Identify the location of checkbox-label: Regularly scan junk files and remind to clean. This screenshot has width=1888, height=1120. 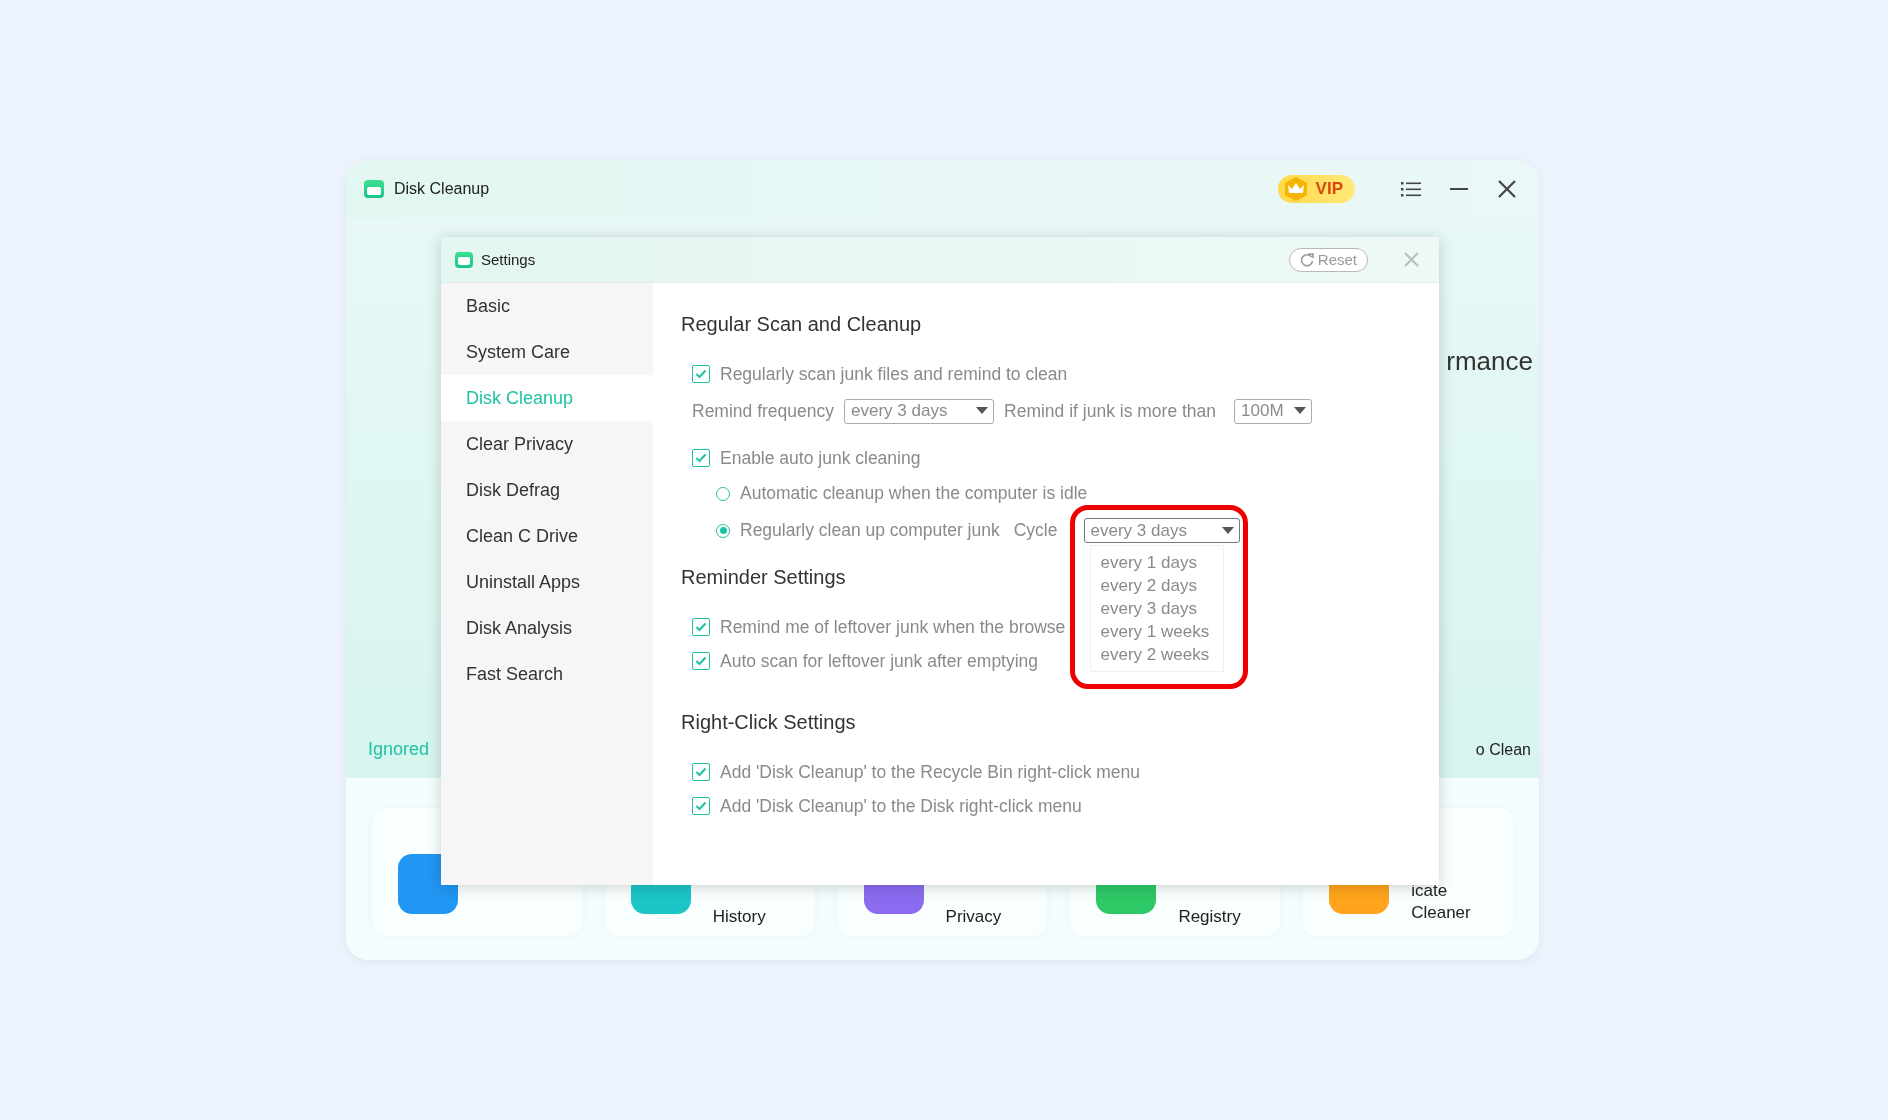
(894, 374).